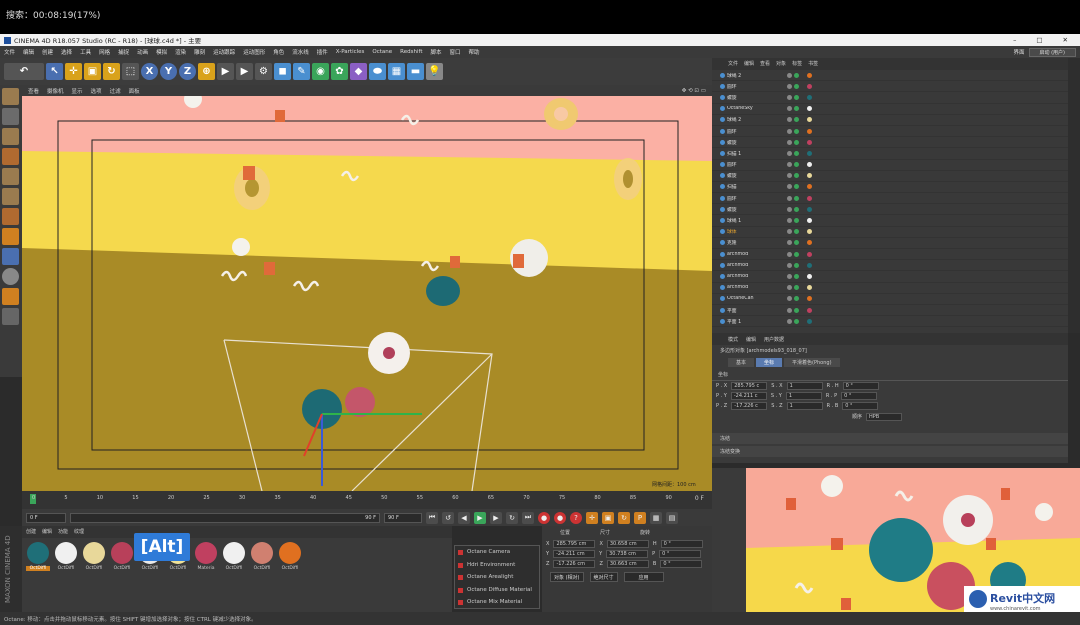  What do you see at coordinates (1039, 40) in the screenshot?
I see `maximize-button: □` at bounding box center [1039, 40].